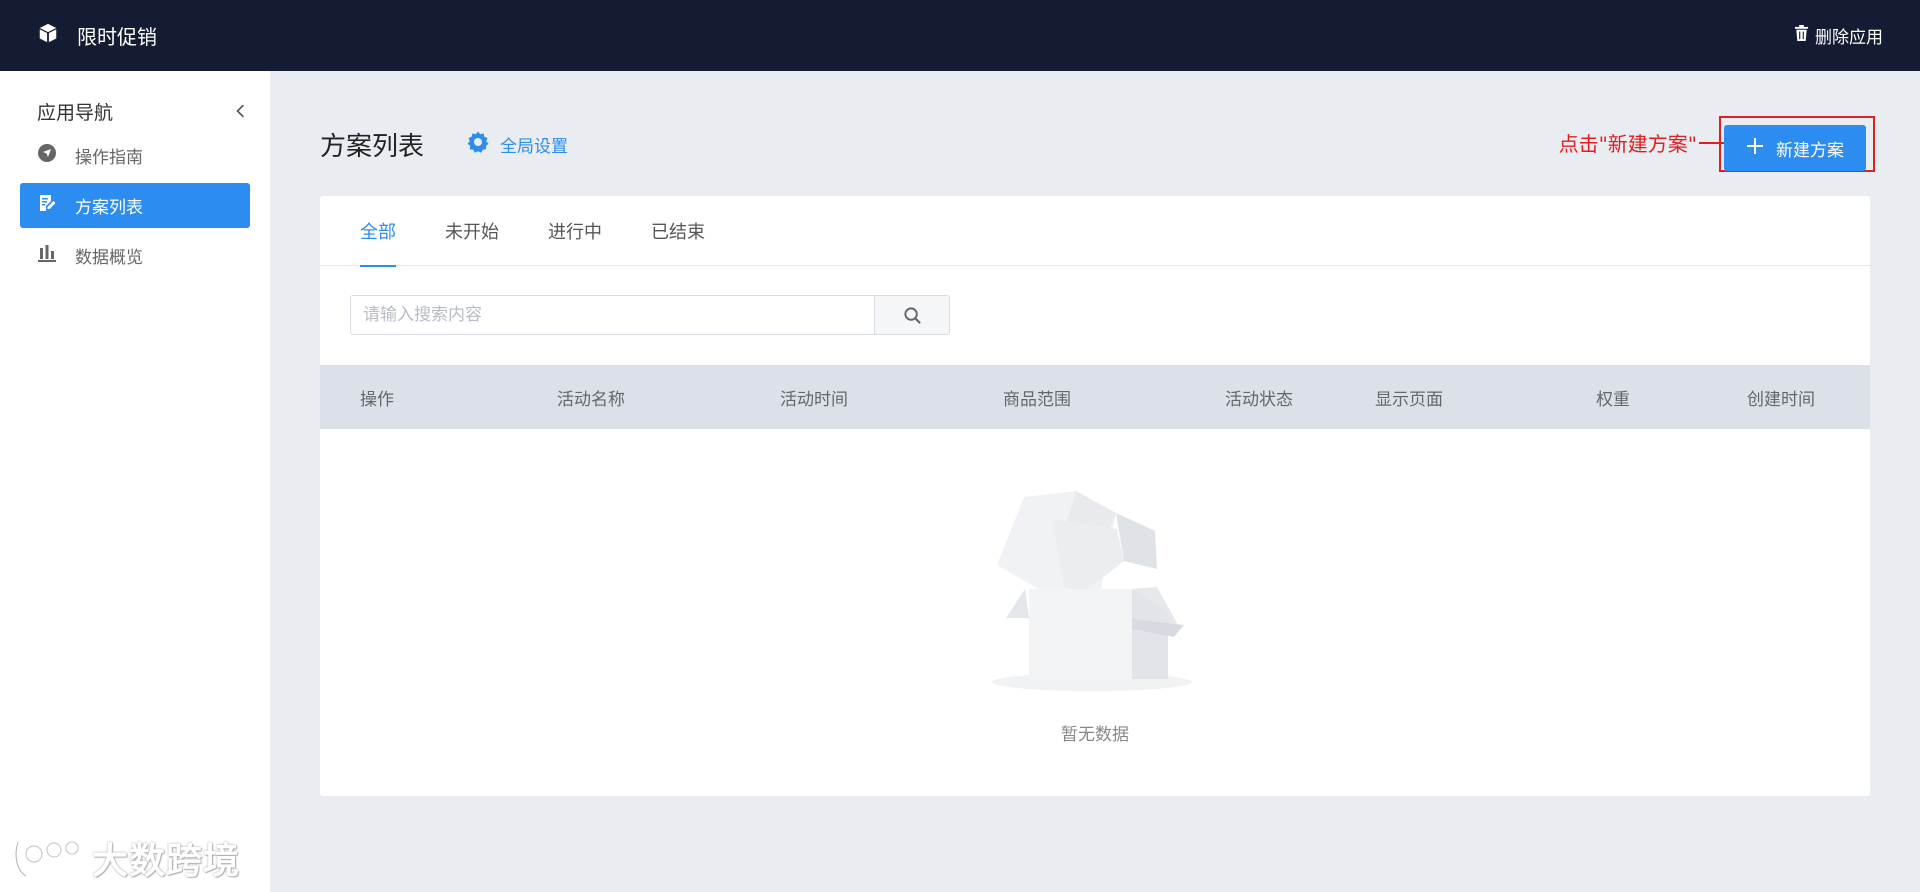  I want to click on watermark-logo-icon, so click(47, 859).